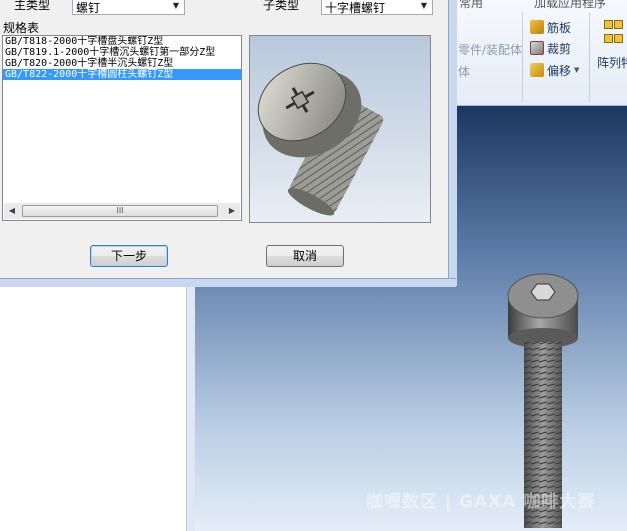 This screenshot has height=531, width=627. What do you see at coordinates (88, 8) in the screenshot?
I see `main-type-value: 螺钉` at bounding box center [88, 8].